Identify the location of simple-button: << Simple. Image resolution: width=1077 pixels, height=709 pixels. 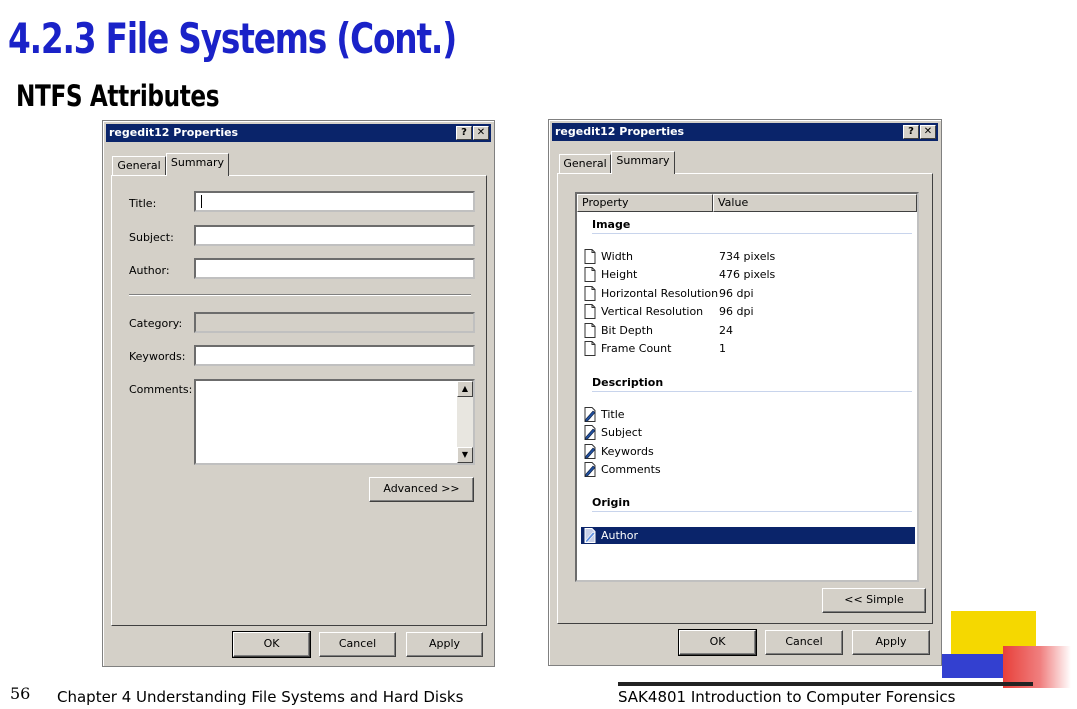
(874, 600).